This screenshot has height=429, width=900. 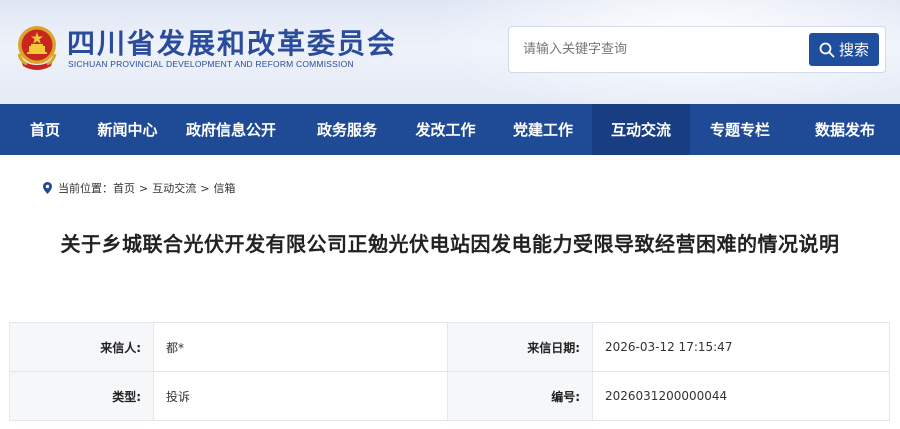 What do you see at coordinates (853, 50) in the screenshot?
I see `search-button-label: 搜索` at bounding box center [853, 50].